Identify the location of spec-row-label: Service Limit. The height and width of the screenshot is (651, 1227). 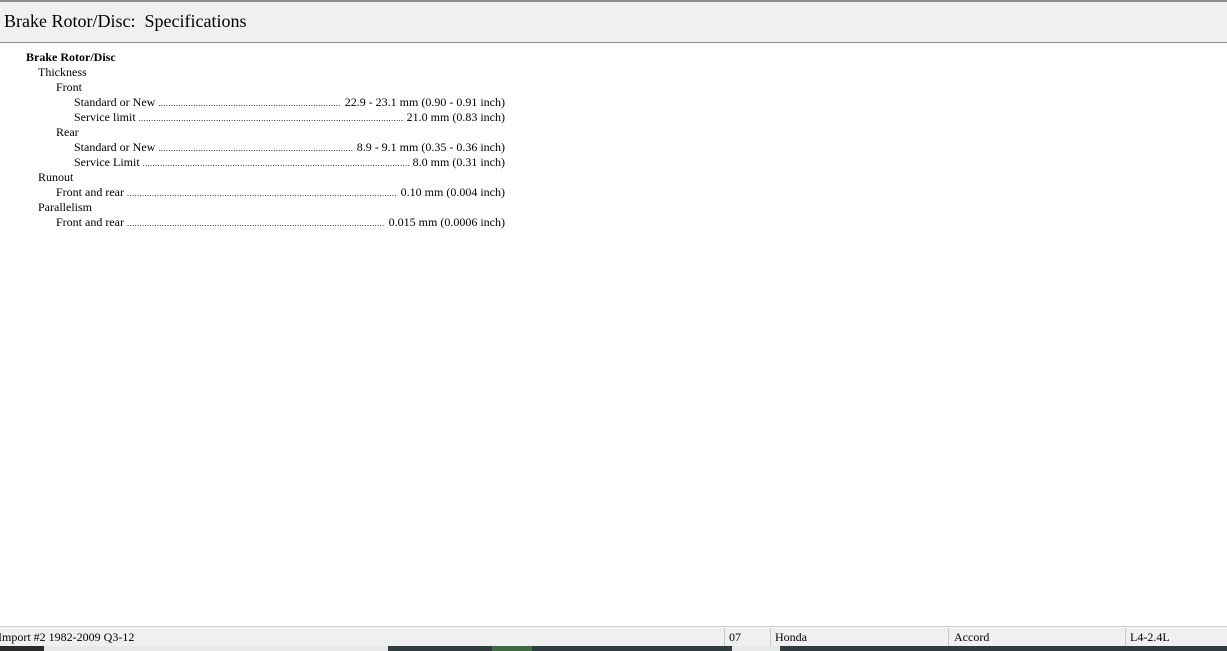
(107, 162).